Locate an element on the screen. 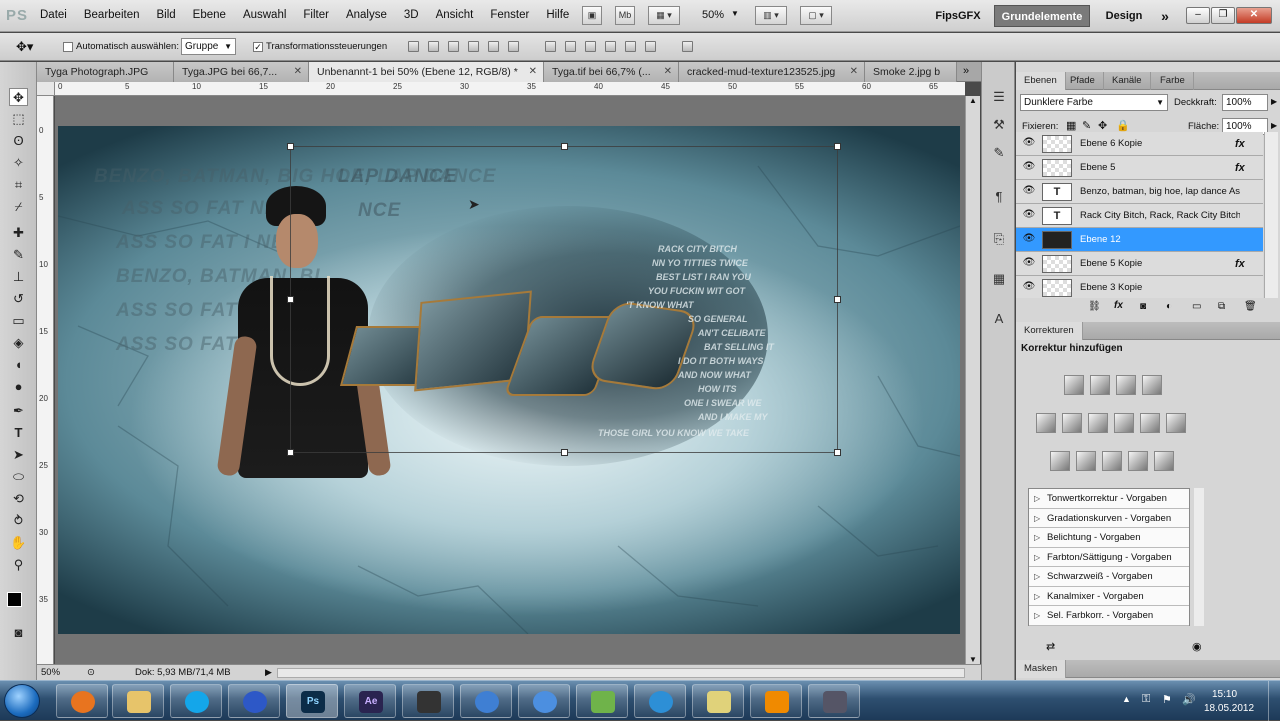  layer-fx-badge: fx is located at coordinates (1240, 144).